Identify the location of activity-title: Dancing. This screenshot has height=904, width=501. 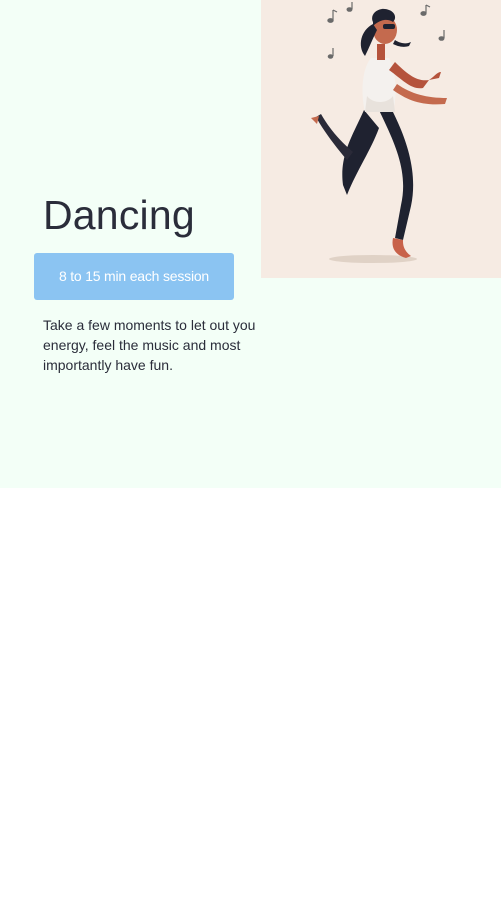
(119, 215).